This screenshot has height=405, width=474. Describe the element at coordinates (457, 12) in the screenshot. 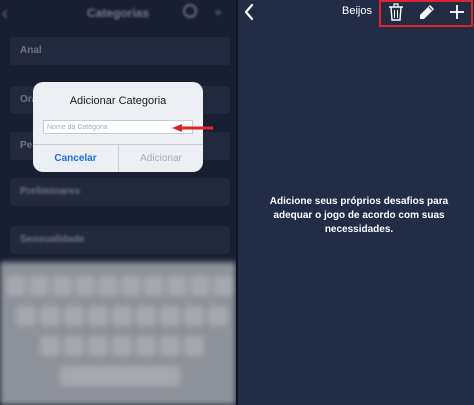

I see `plus-icon` at that location.